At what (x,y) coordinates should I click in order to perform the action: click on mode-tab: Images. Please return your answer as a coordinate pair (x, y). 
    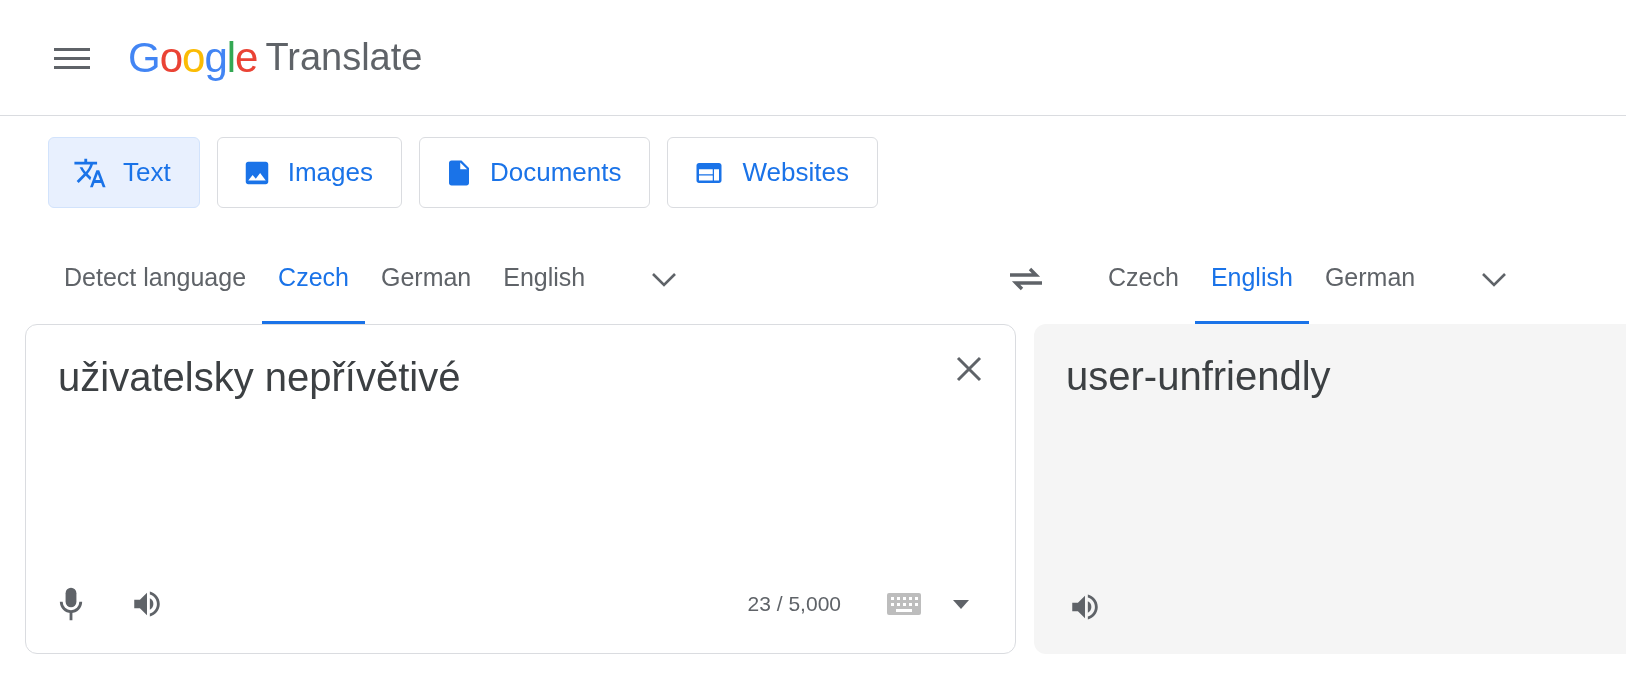
    Looking at the image, I should click on (309, 172).